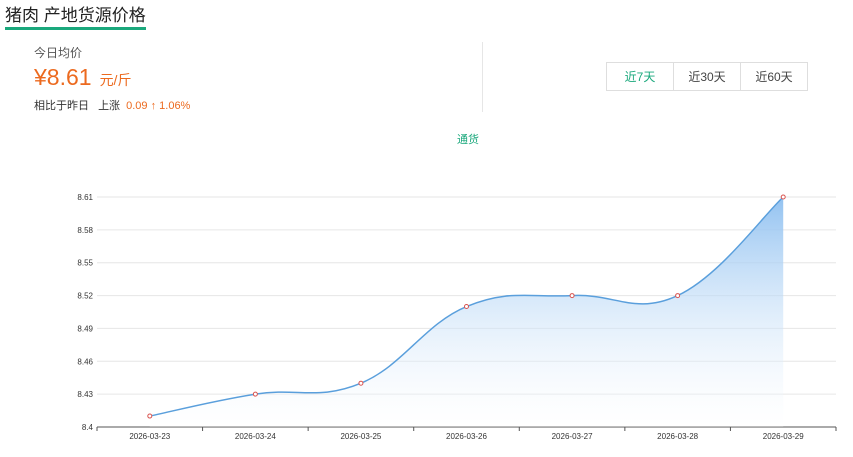  Describe the element at coordinates (88, 427) in the screenshot. I see `y-tick-label: 8.4` at that location.